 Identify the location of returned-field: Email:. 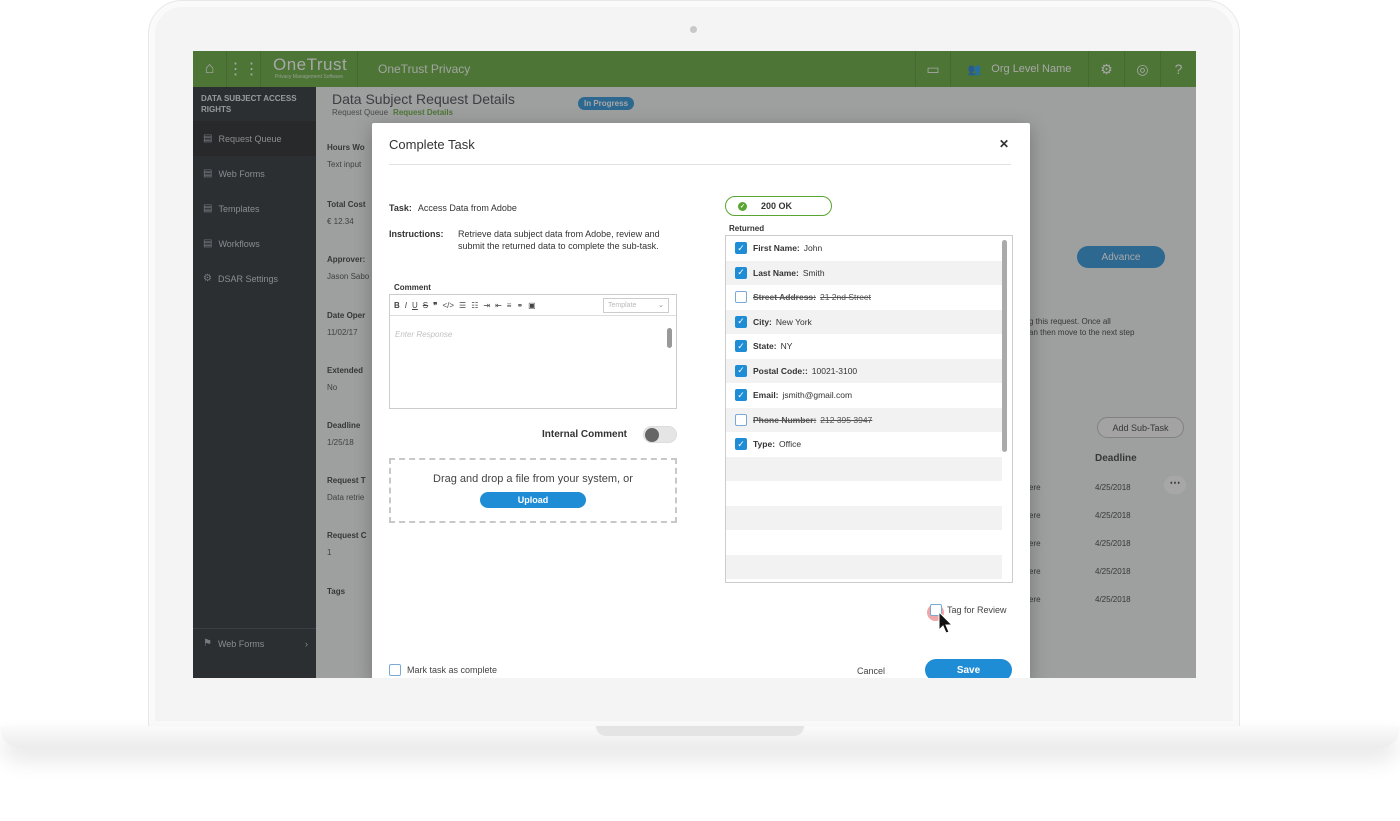
(766, 395).